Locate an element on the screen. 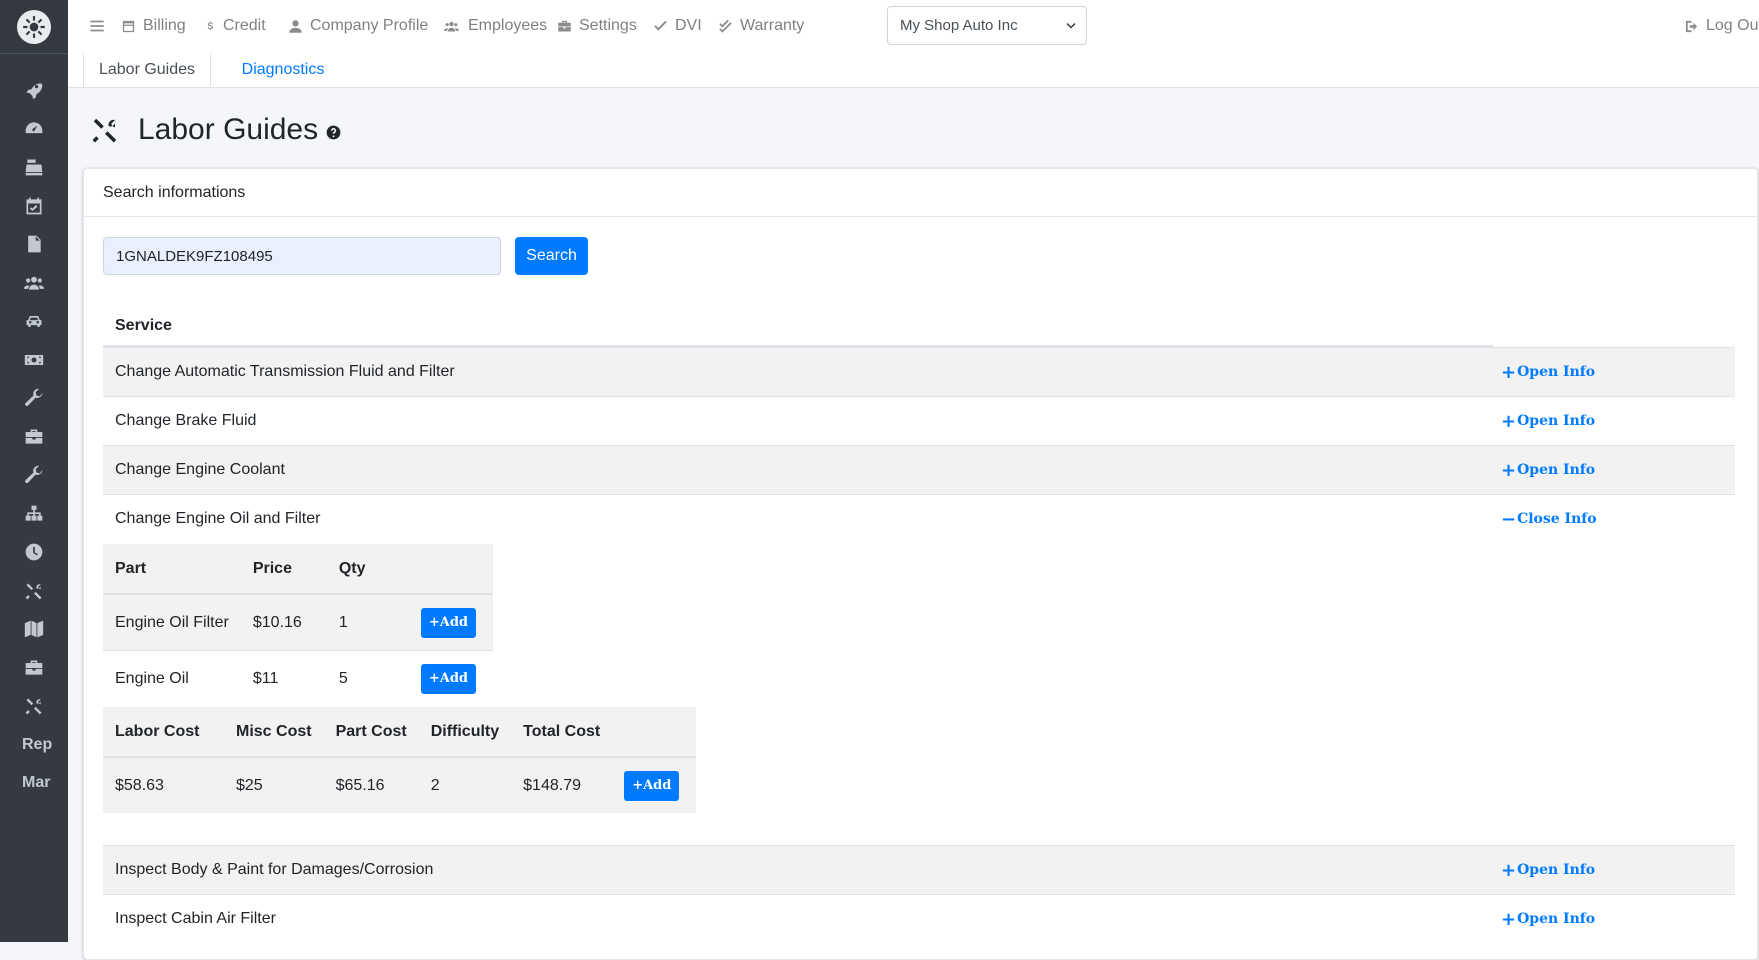 The width and height of the screenshot is (1759, 960). costs-header-part: Part Cost is located at coordinates (371, 732).